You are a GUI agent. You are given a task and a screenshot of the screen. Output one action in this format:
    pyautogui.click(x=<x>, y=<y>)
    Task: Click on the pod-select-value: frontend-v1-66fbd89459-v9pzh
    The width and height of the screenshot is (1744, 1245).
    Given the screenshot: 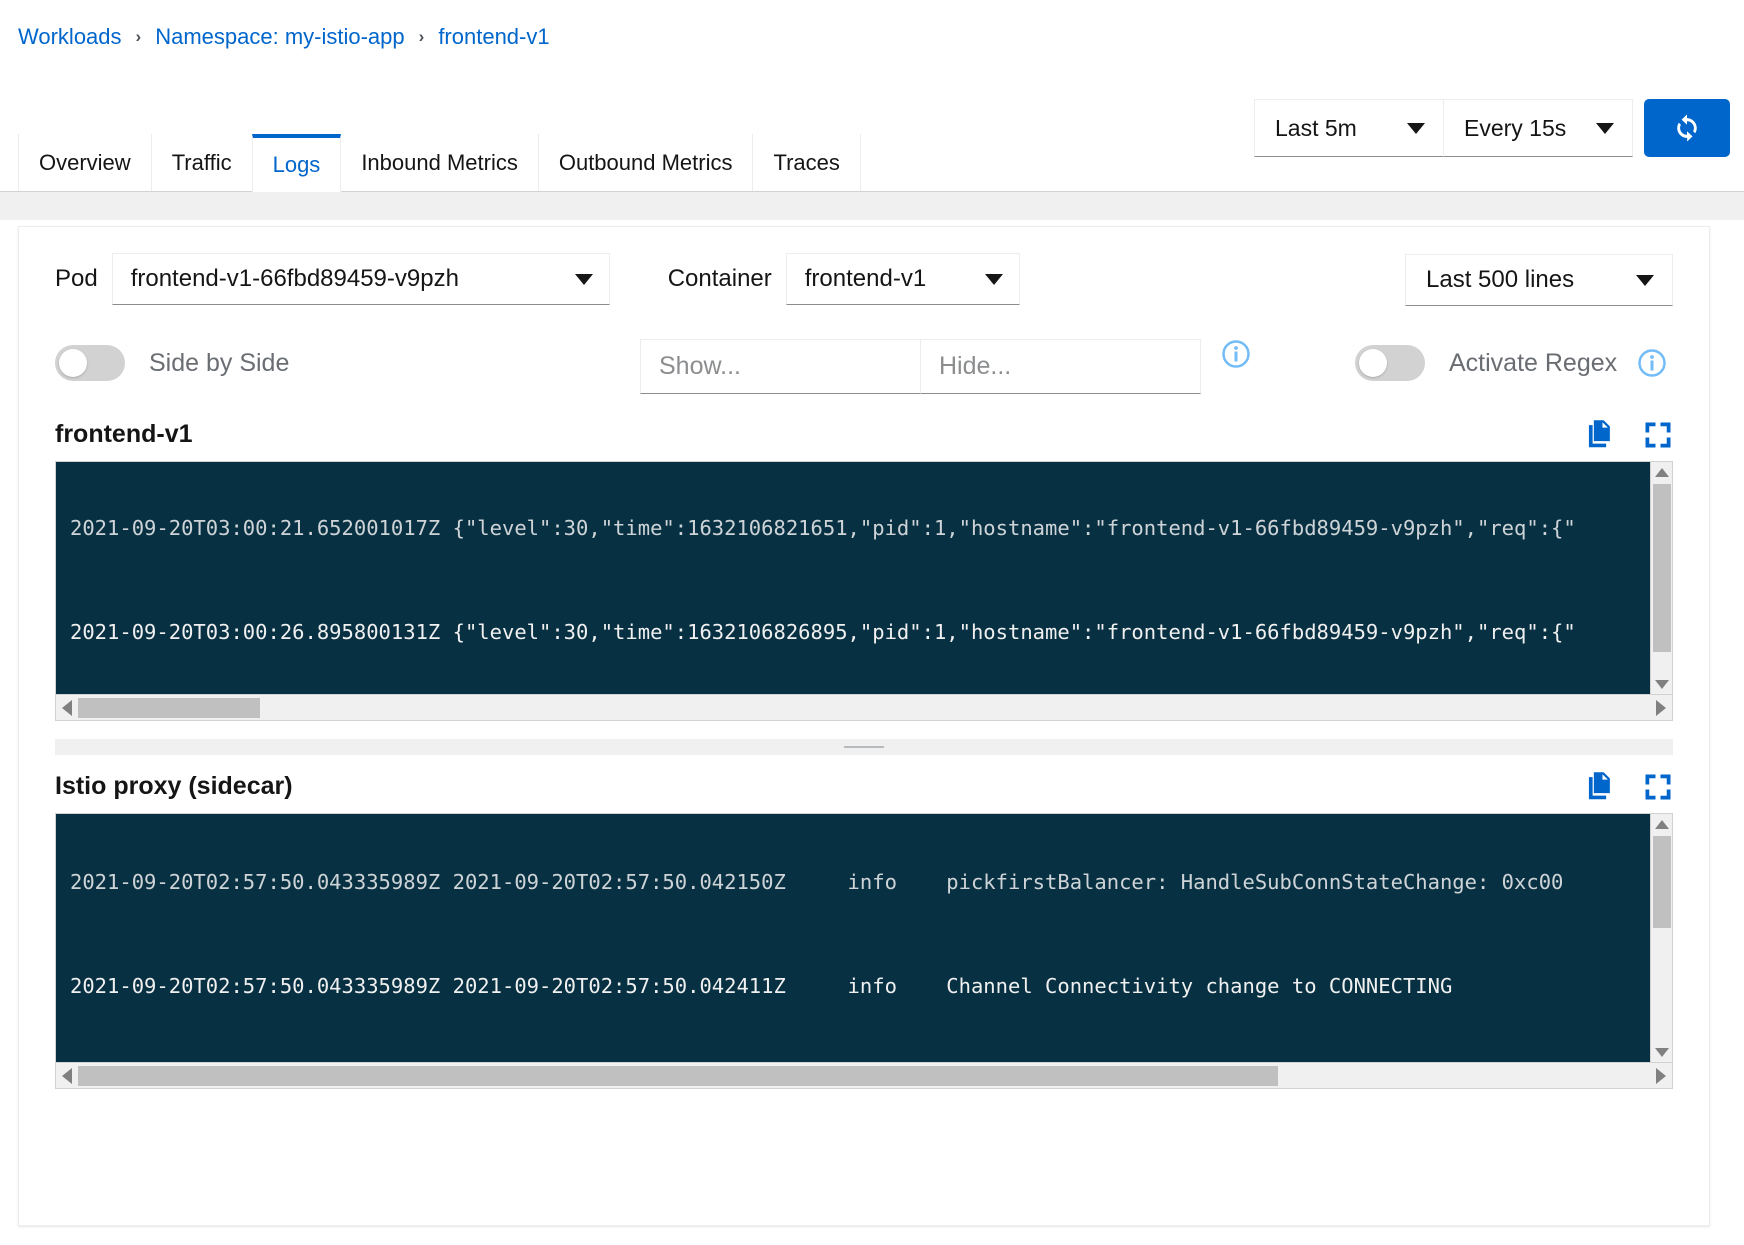 What is the action you would take?
    pyautogui.click(x=294, y=278)
    